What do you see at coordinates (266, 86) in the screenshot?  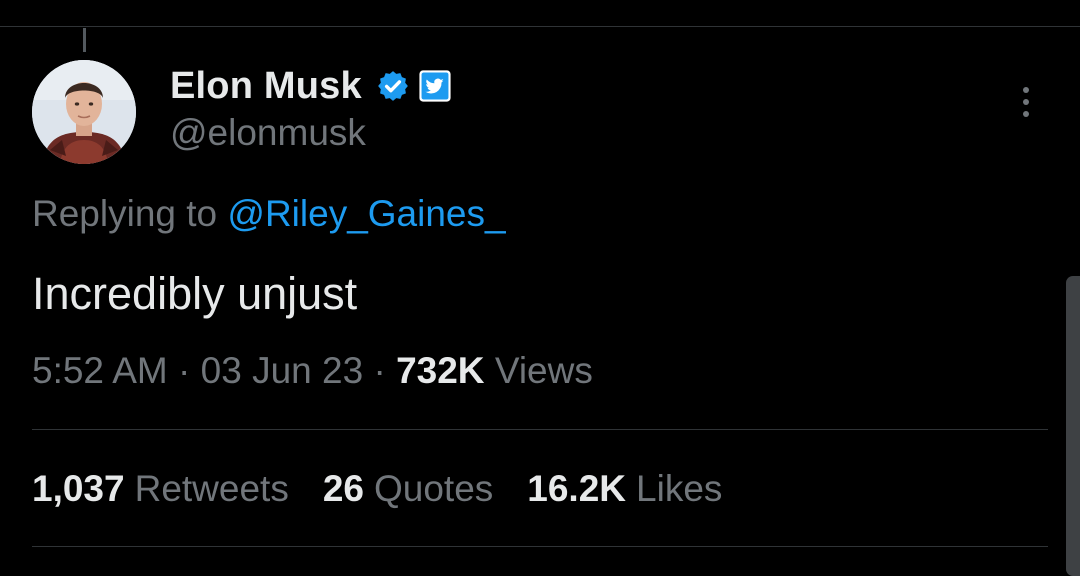 I see `author-display-name: Elon Musk` at bounding box center [266, 86].